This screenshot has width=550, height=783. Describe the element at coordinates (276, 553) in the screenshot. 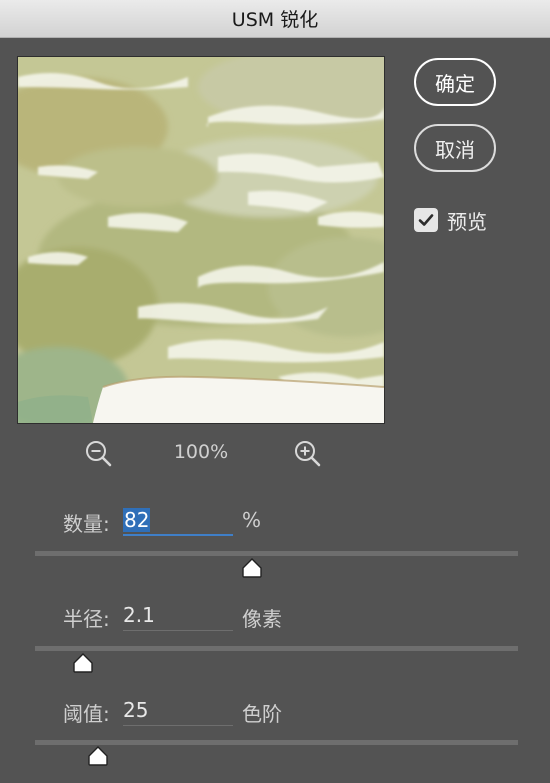

I see `amount-slider-track` at that location.